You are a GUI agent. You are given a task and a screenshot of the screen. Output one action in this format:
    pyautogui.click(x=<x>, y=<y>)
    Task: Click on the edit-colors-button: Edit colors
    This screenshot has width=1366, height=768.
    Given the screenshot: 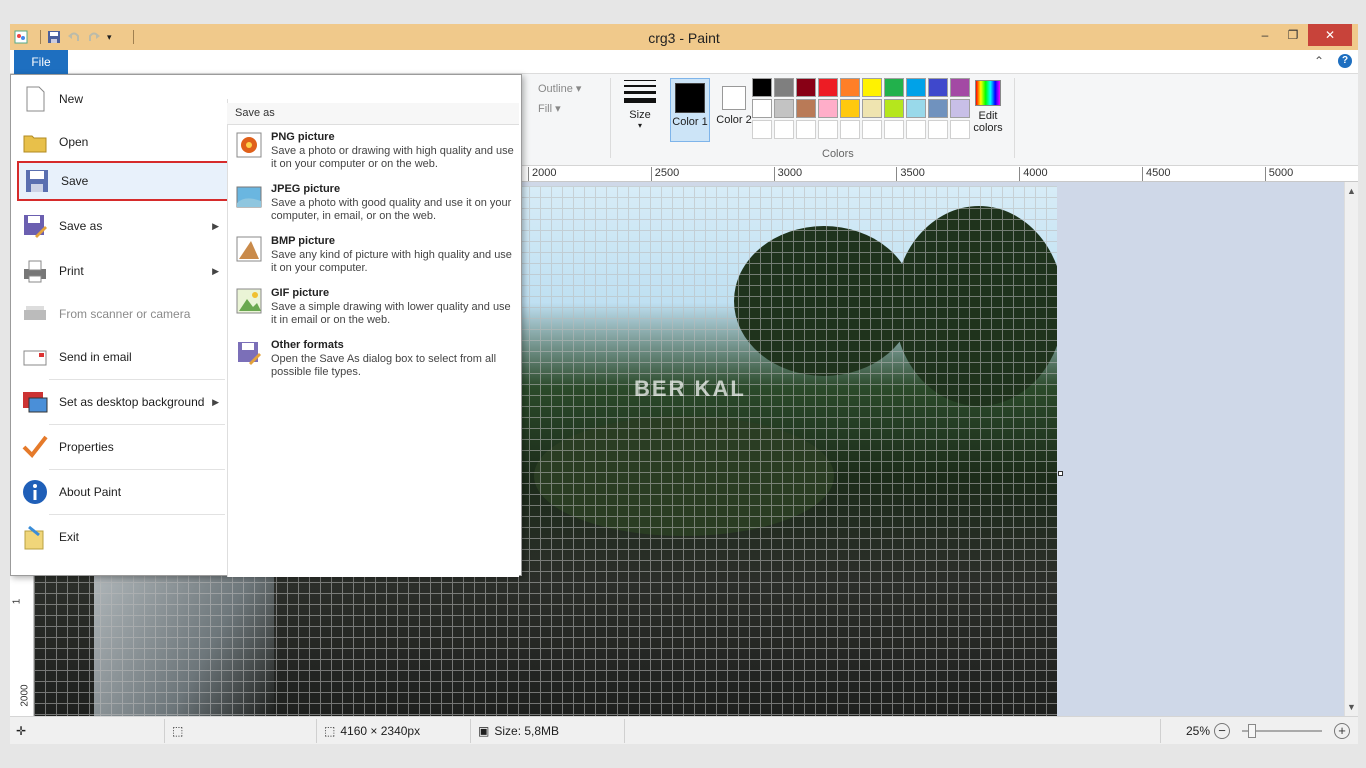 What is the action you would take?
    pyautogui.click(x=988, y=107)
    